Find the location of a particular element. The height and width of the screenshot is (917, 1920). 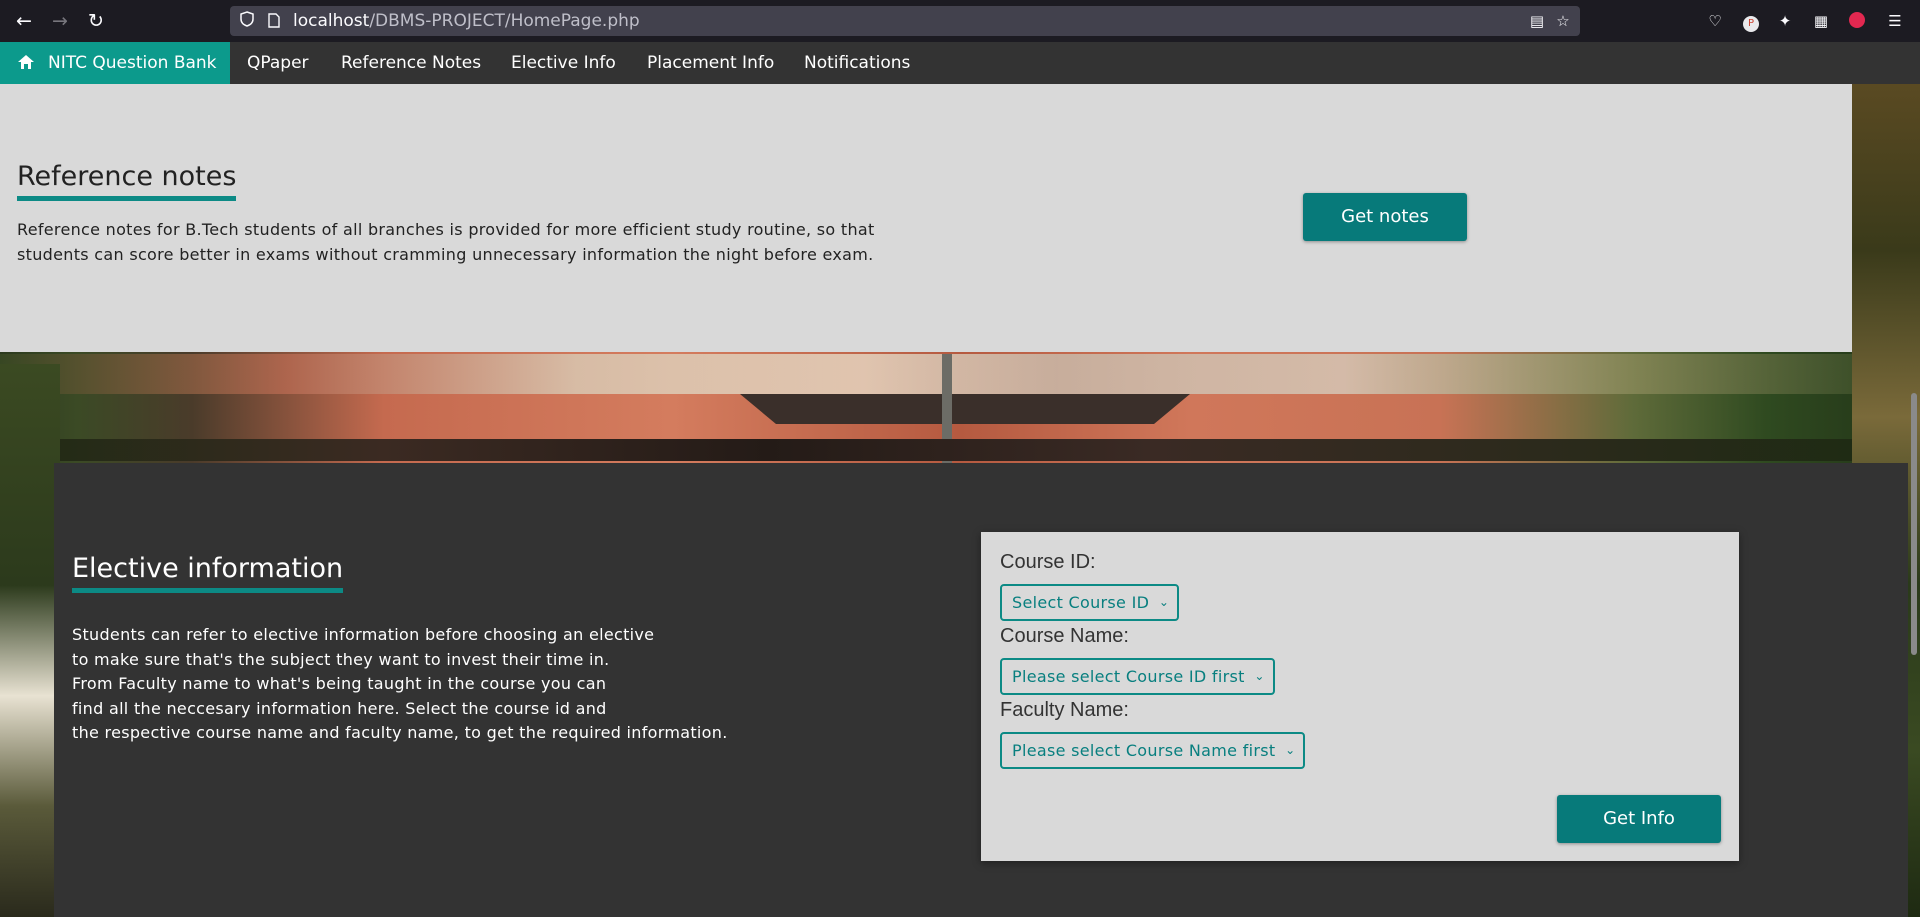

page-info-icon is located at coordinates (274, 20).